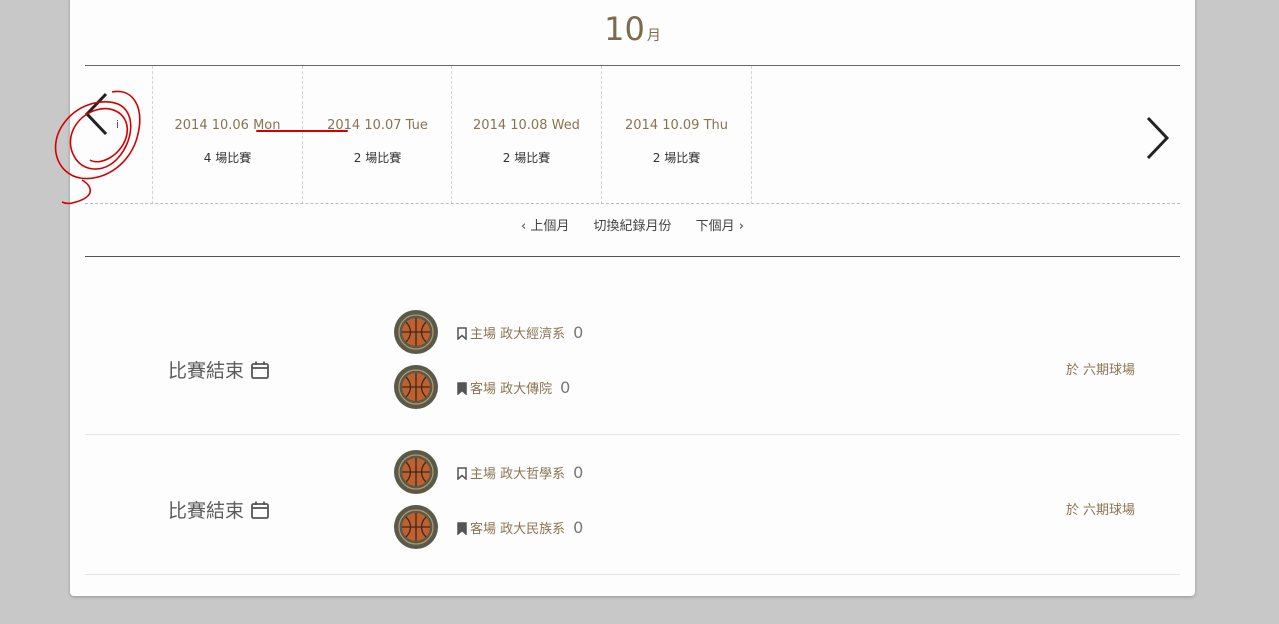 The width and height of the screenshot is (1279, 624). I want to click on date-label: 2014 10.08 Wed, so click(526, 125).